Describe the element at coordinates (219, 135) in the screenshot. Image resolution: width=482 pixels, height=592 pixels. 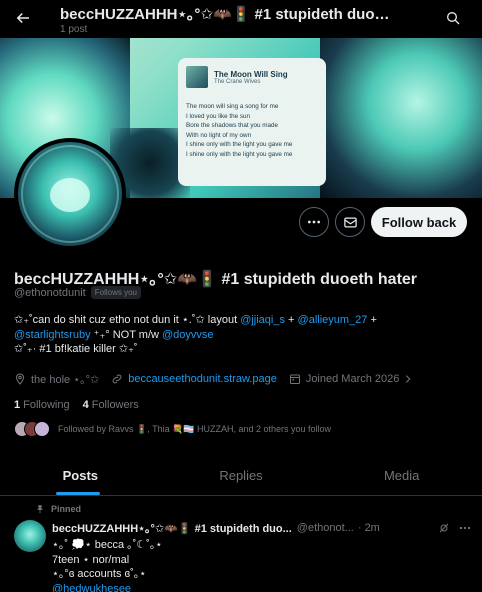
I see `lyric-line: With no light of my own` at that location.